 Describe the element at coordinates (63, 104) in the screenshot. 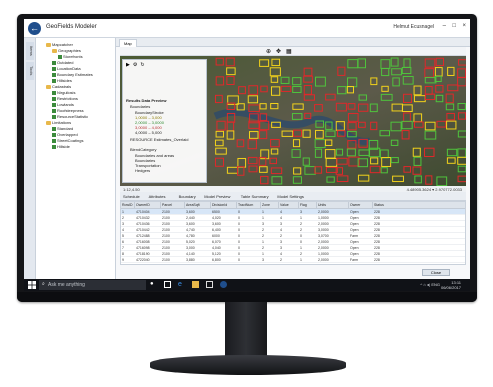

I see `nav-item: Lowlands` at that location.